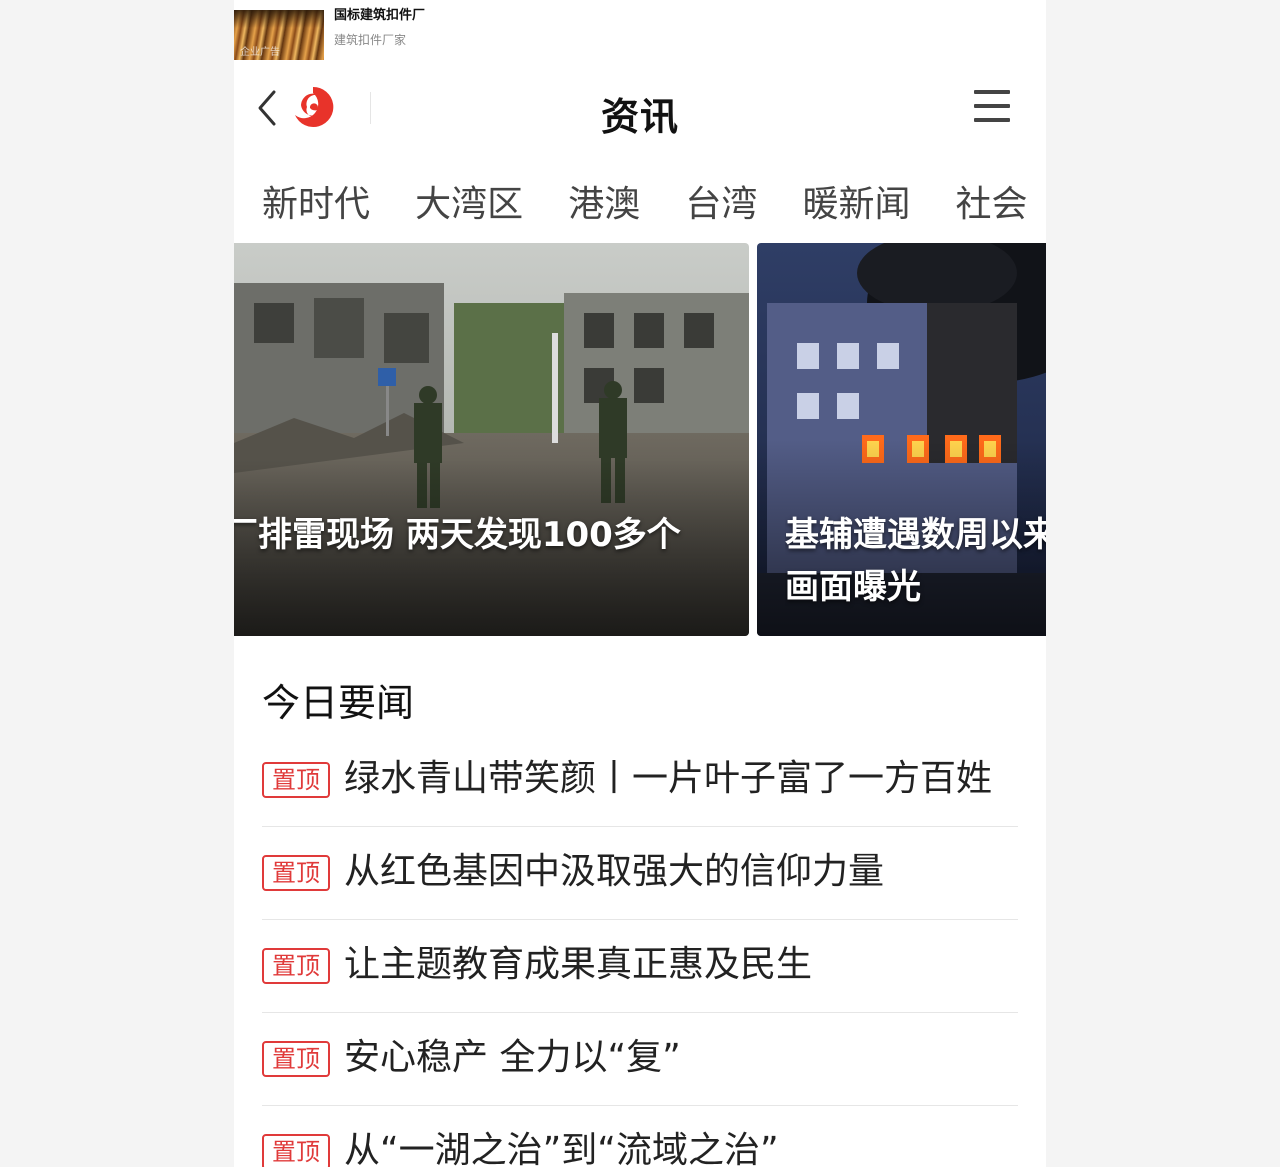  I want to click on news-item: 置顶 从红色基因中汲取强大的信仰力量, so click(640, 873).